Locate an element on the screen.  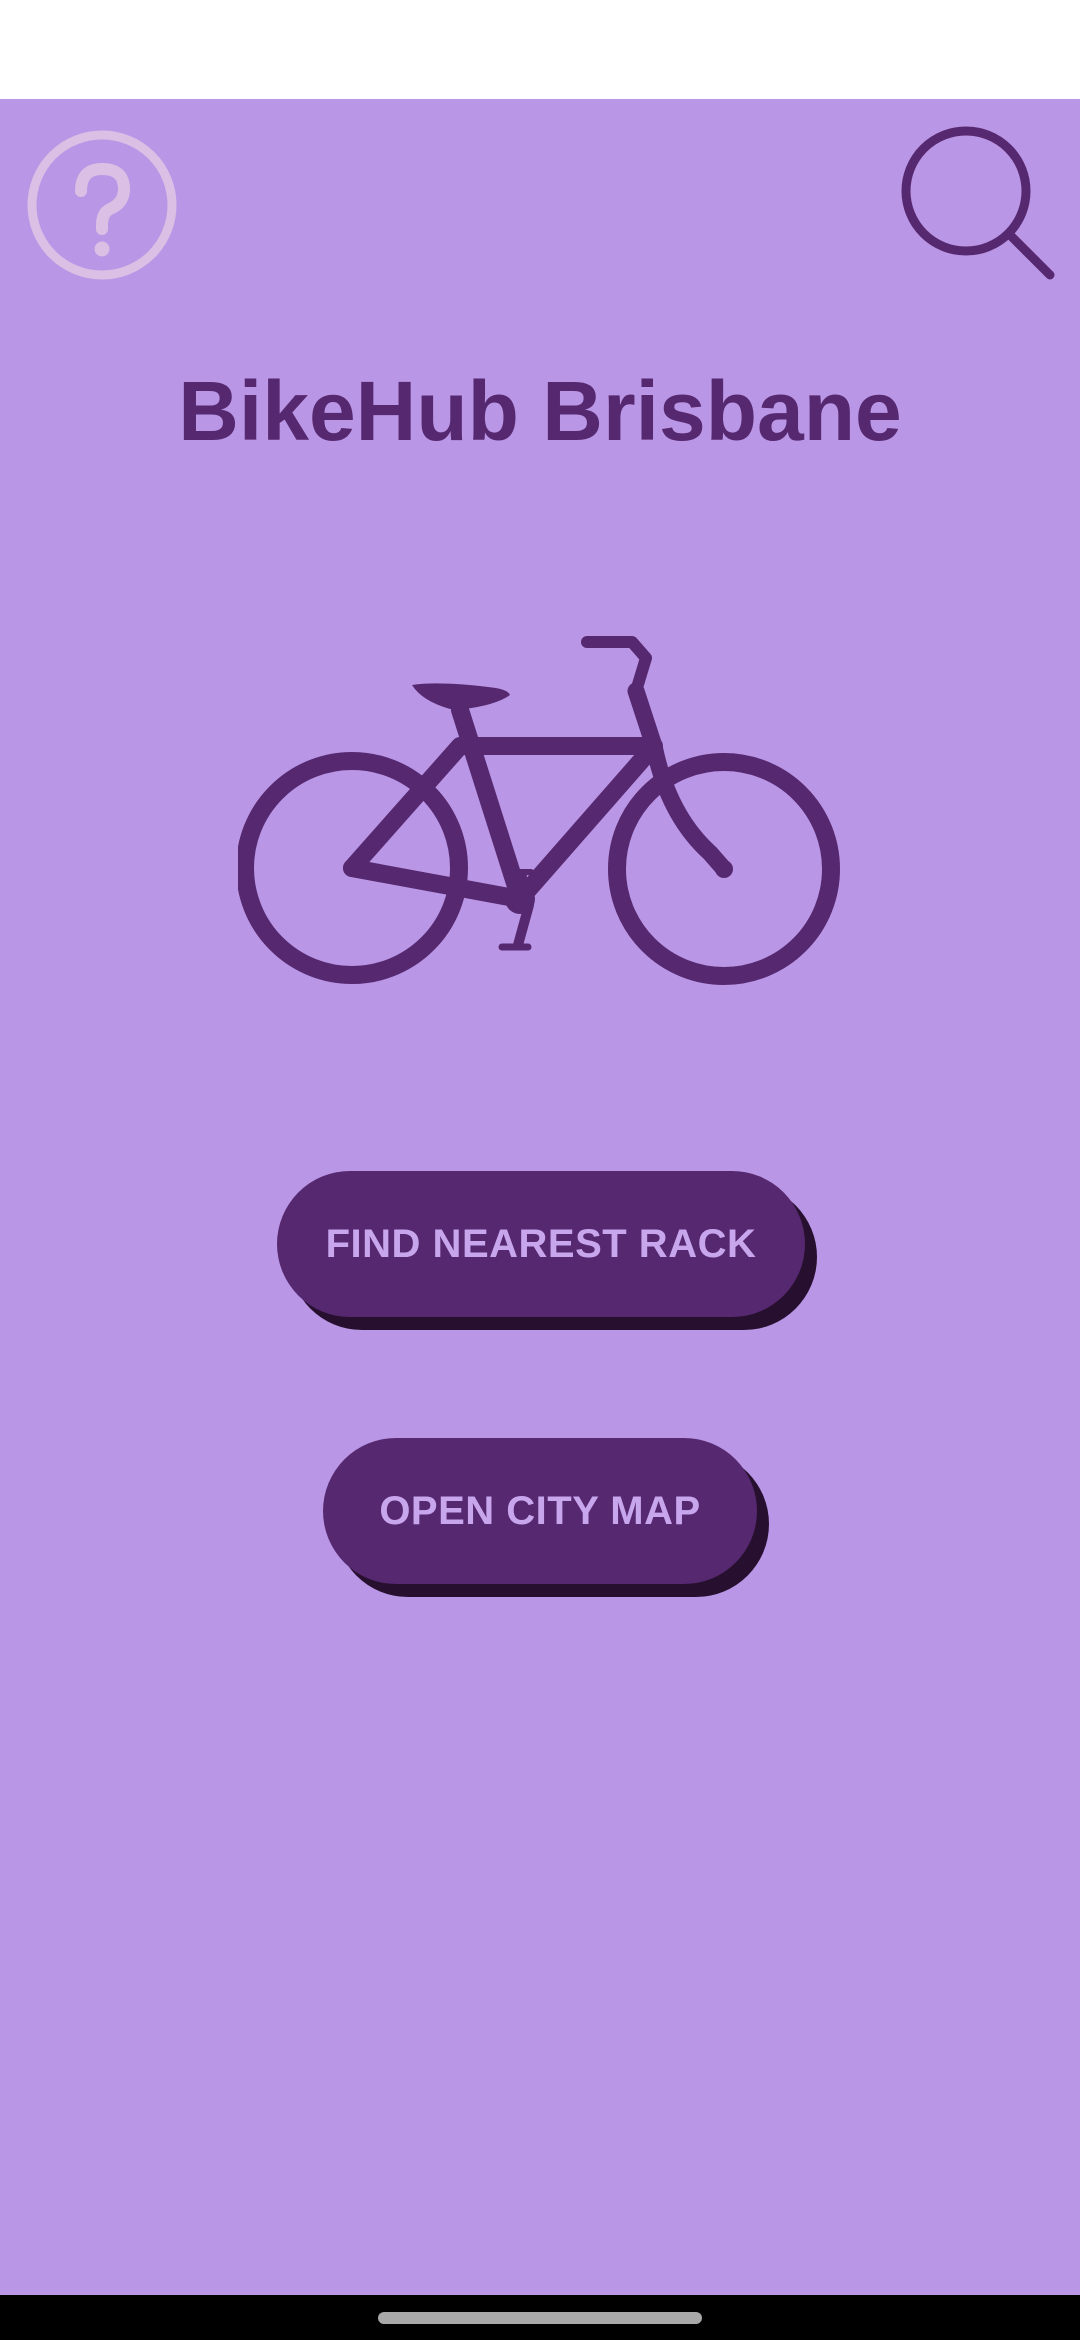
open-city-map-wrapper: OPEN CITY MAP is located at coordinates (546, 1517).